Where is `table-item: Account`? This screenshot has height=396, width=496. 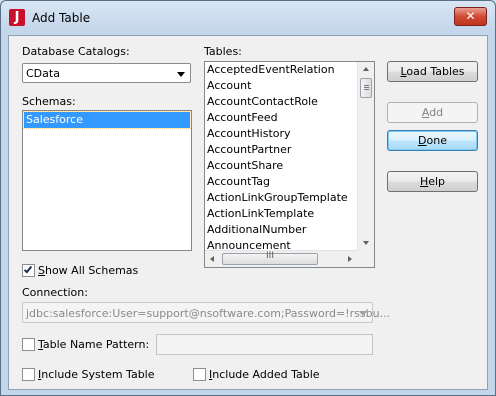
table-item: Account is located at coordinates (281, 86).